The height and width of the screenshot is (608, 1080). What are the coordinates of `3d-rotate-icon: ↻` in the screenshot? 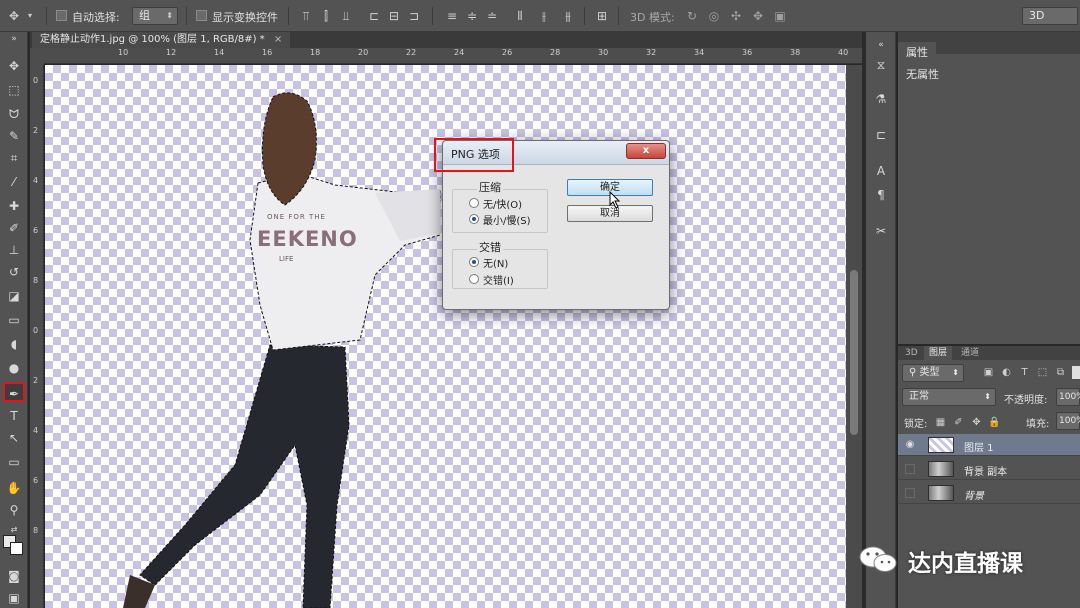 It's located at (692, 16).